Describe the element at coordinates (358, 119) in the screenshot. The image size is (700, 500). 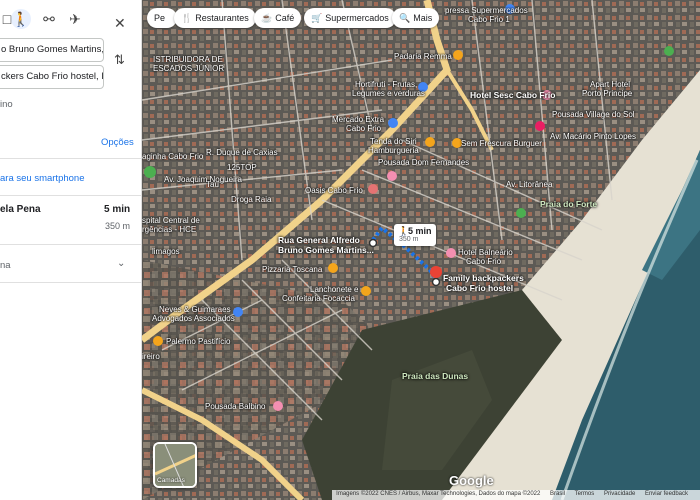
I see `map-label: Mercado Extra` at that location.